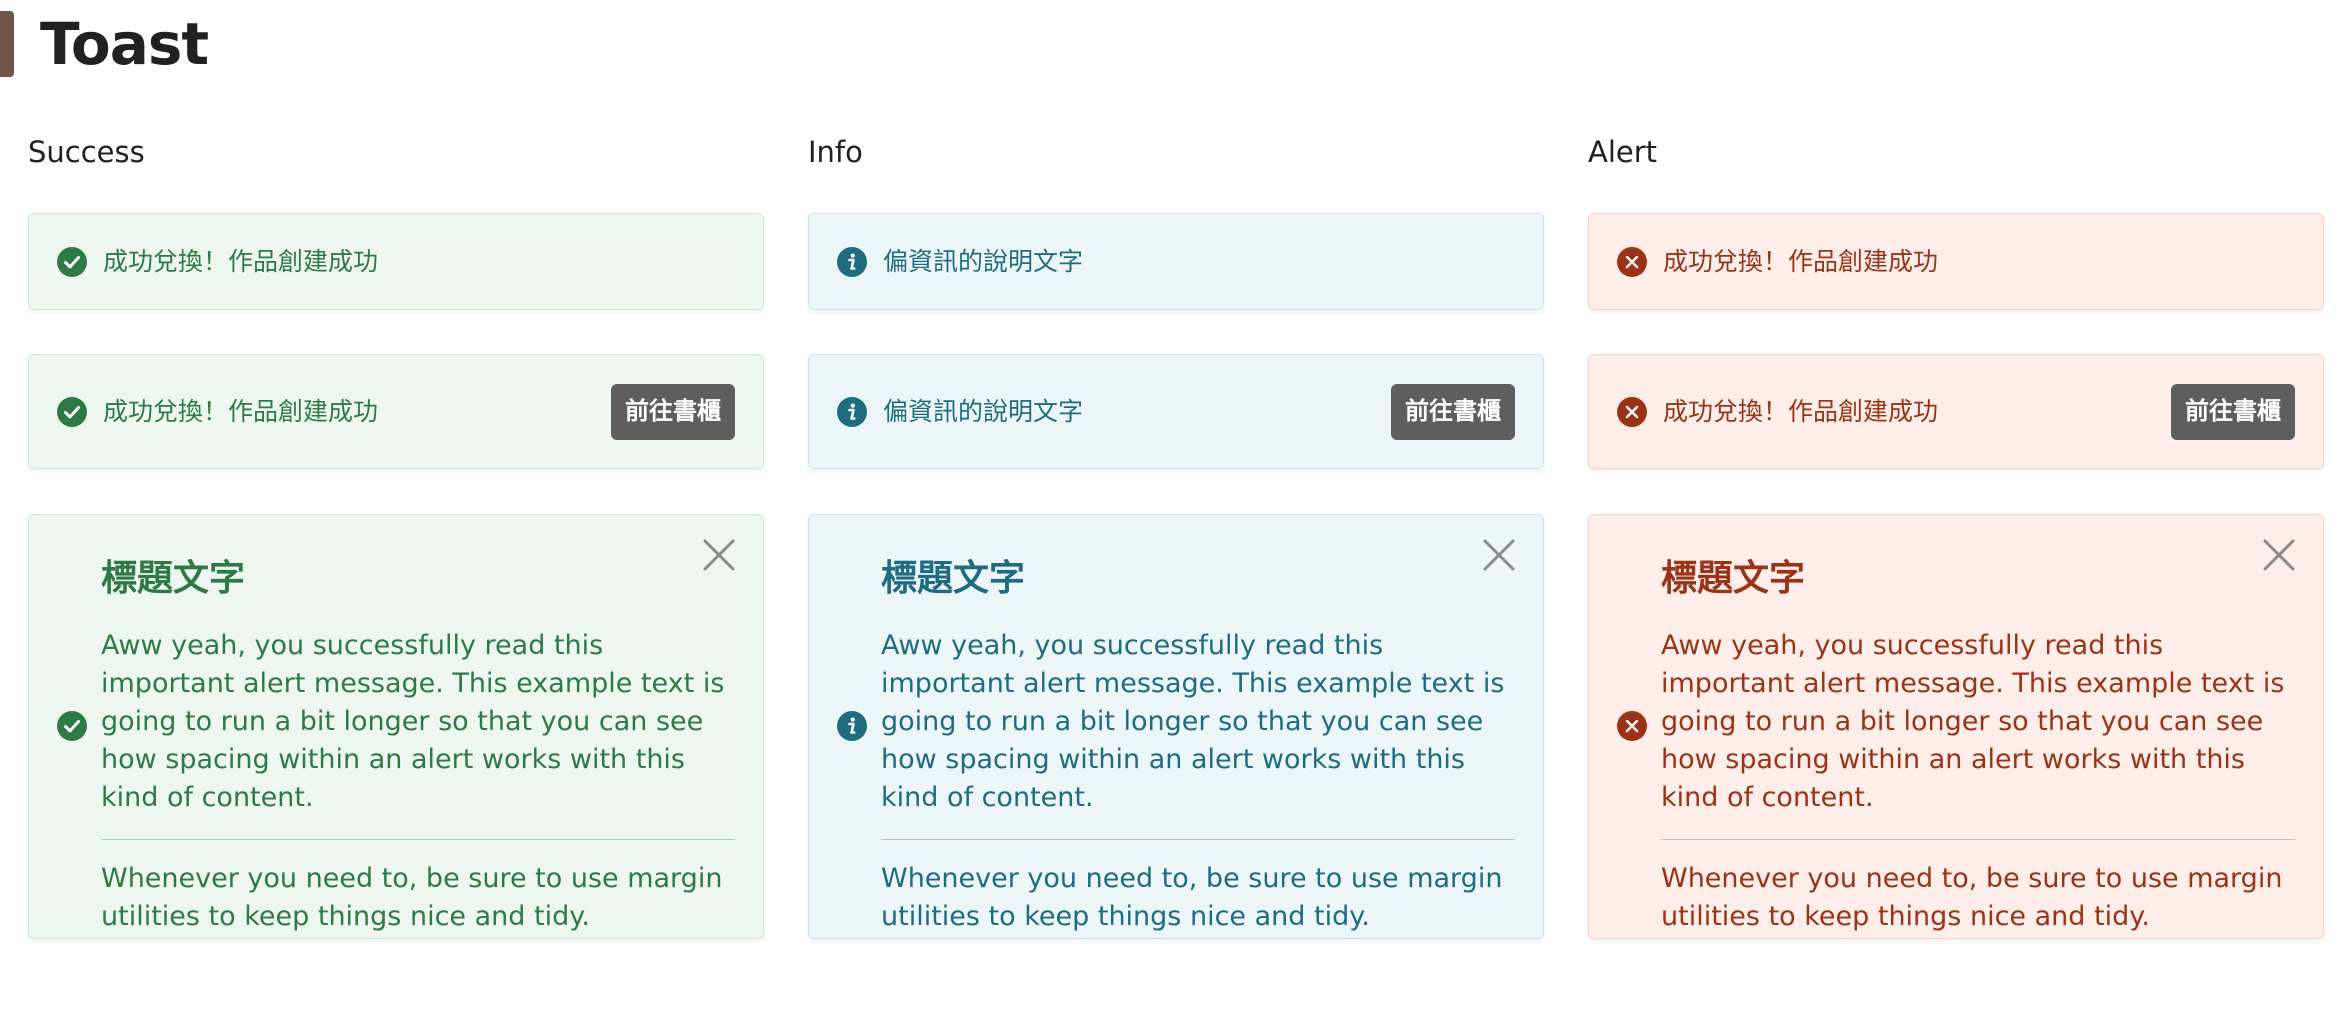 The height and width of the screenshot is (1024, 2352). What do you see at coordinates (1176, 261) in the screenshot?
I see `info-toast-simple: 偏資訊的說明文字` at bounding box center [1176, 261].